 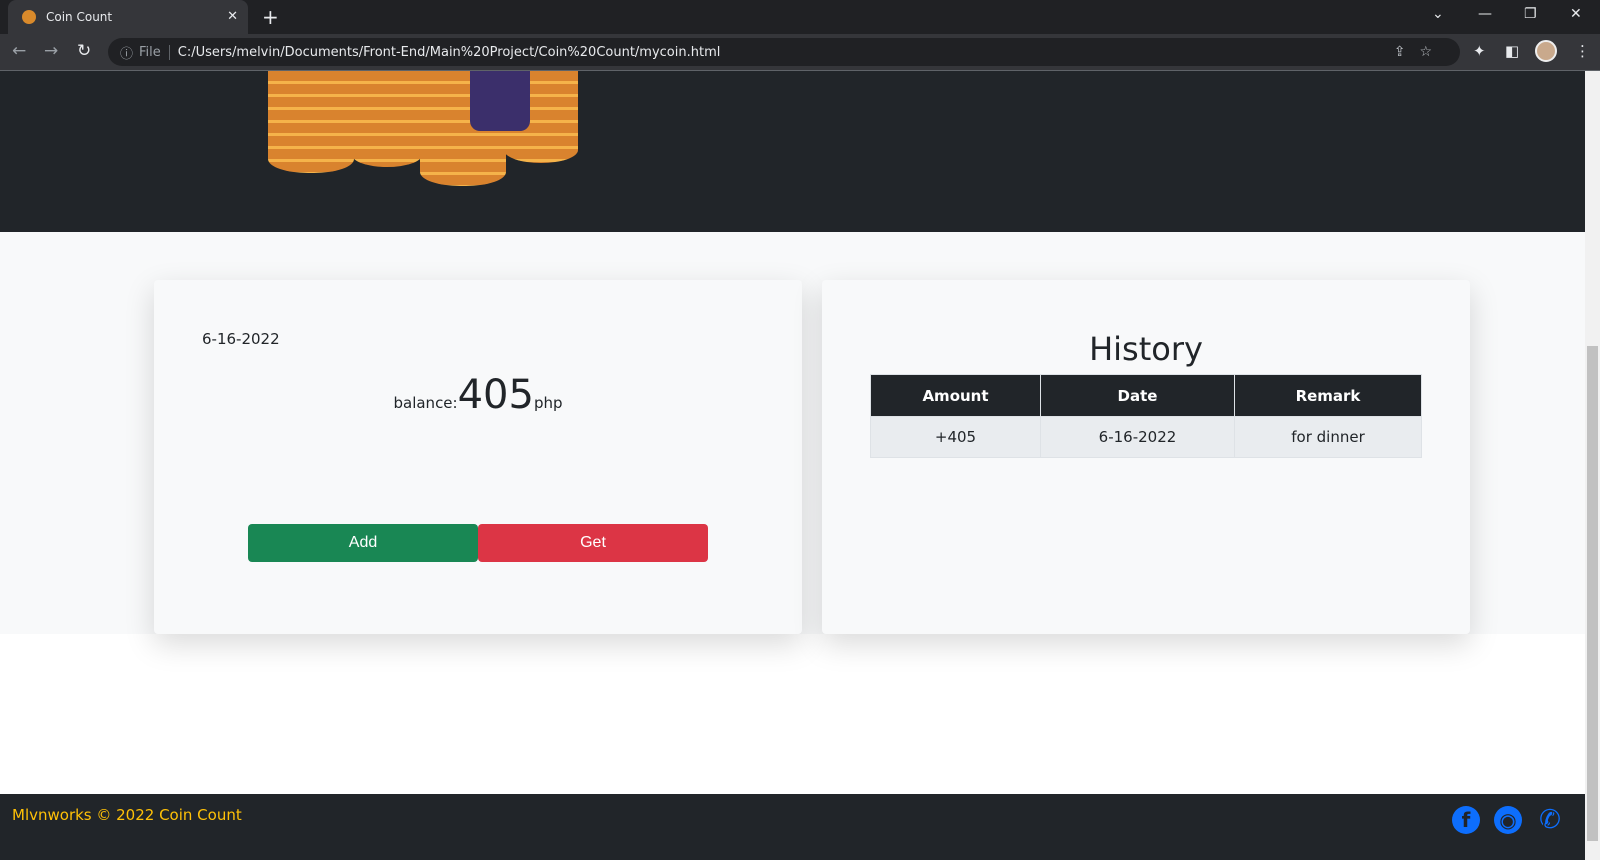 I want to click on tab-title: Coin Count, so click(x=79, y=17).